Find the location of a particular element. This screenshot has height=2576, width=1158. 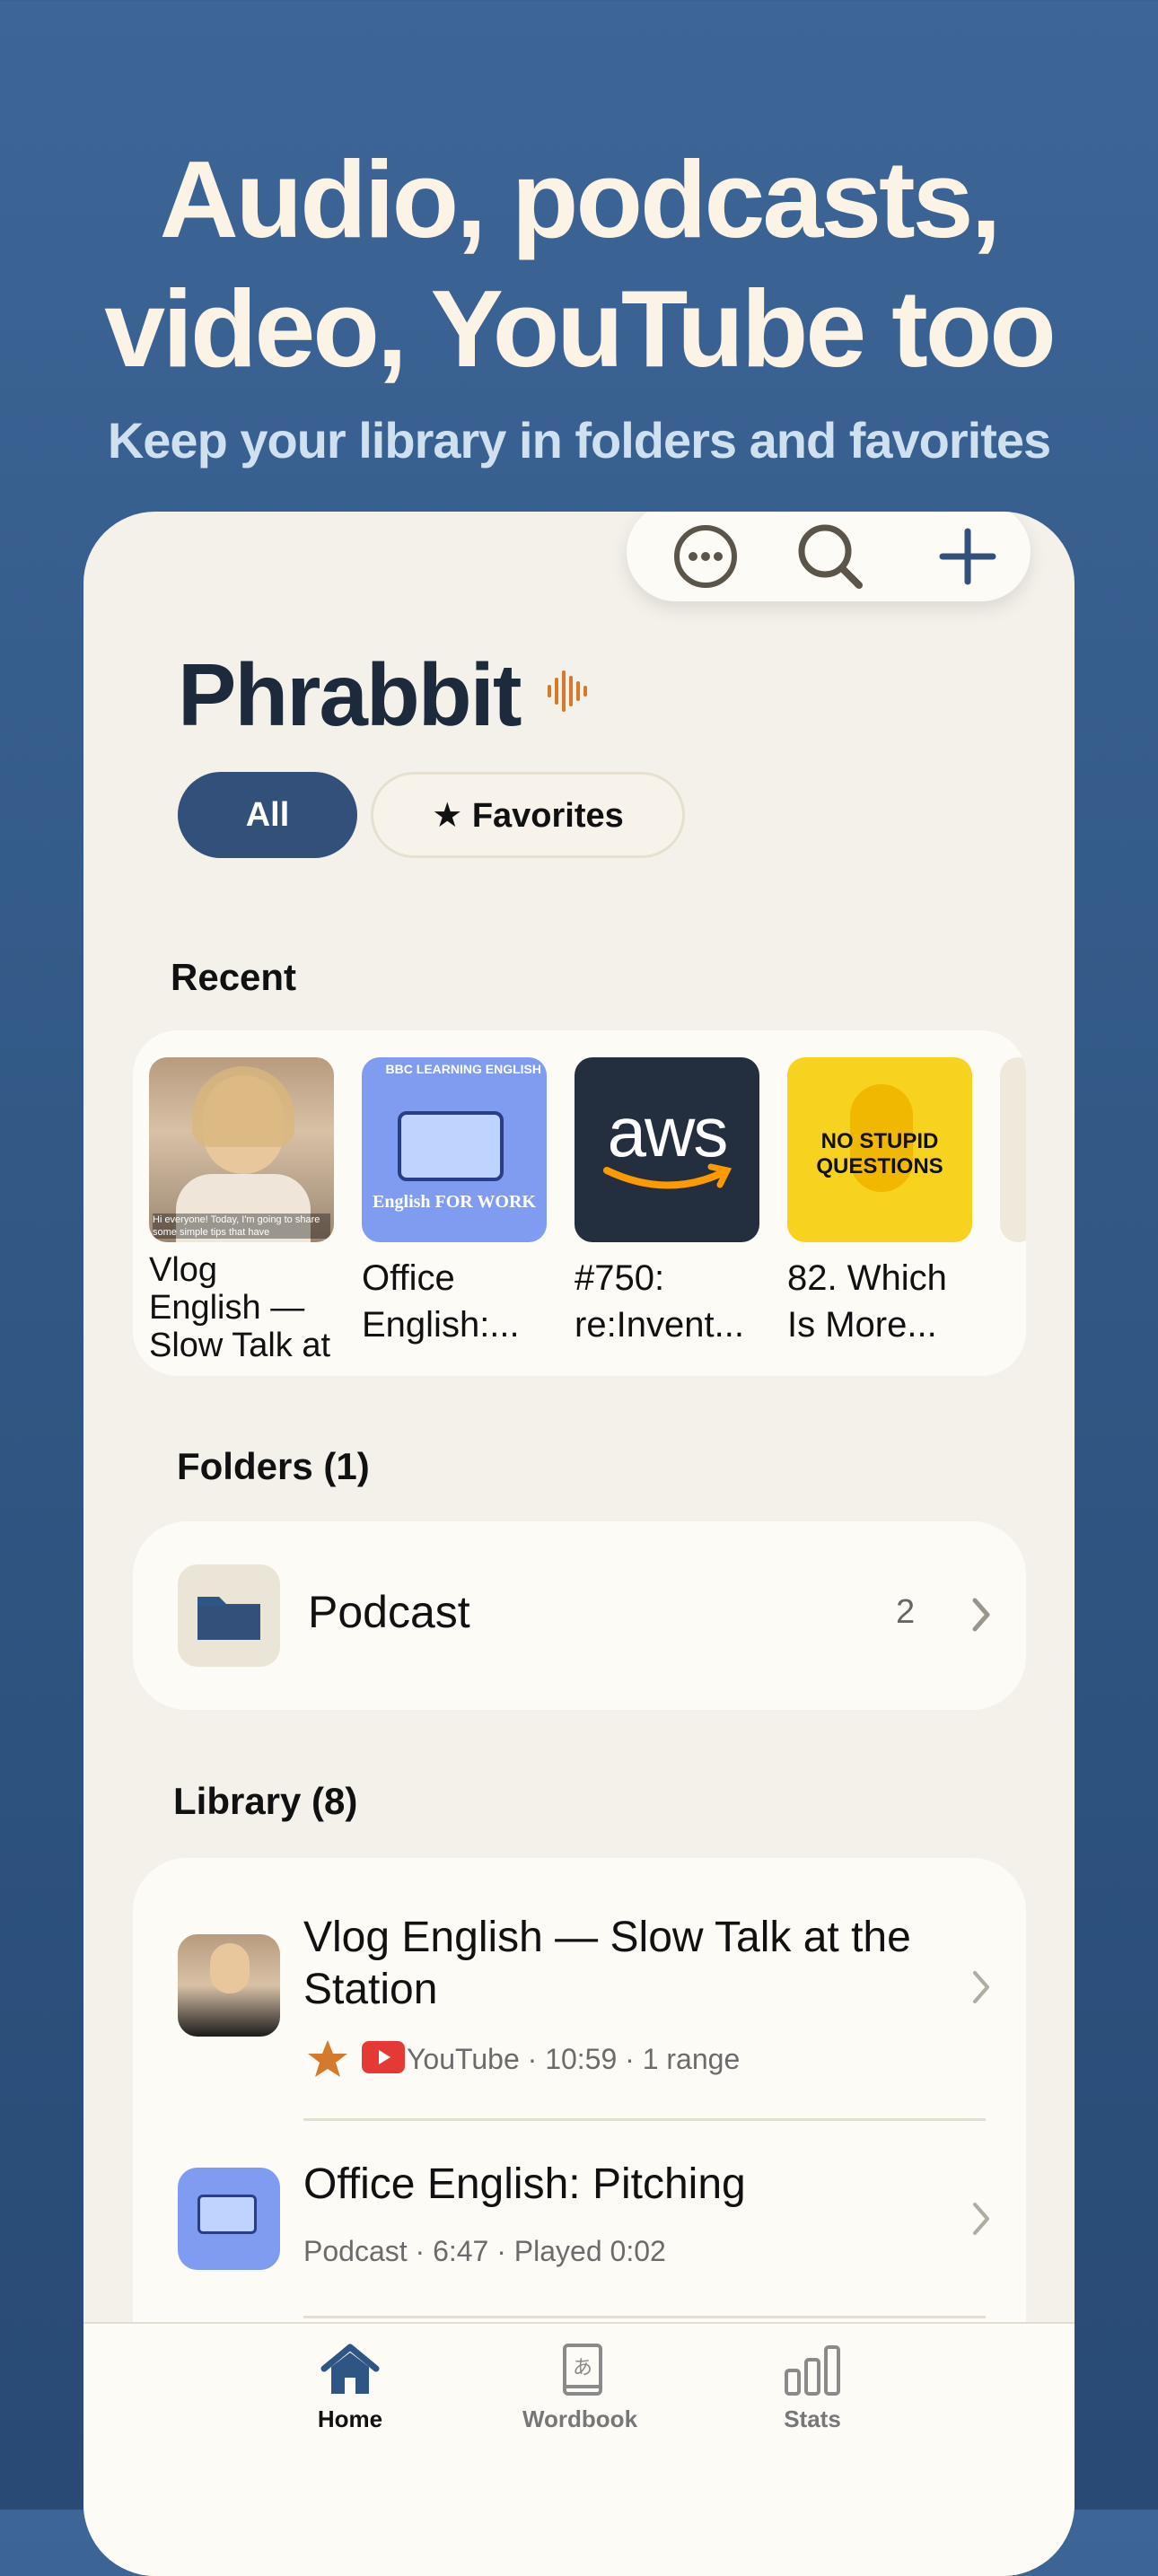

recent-thumbnail is located at coordinates (1013, 1149).